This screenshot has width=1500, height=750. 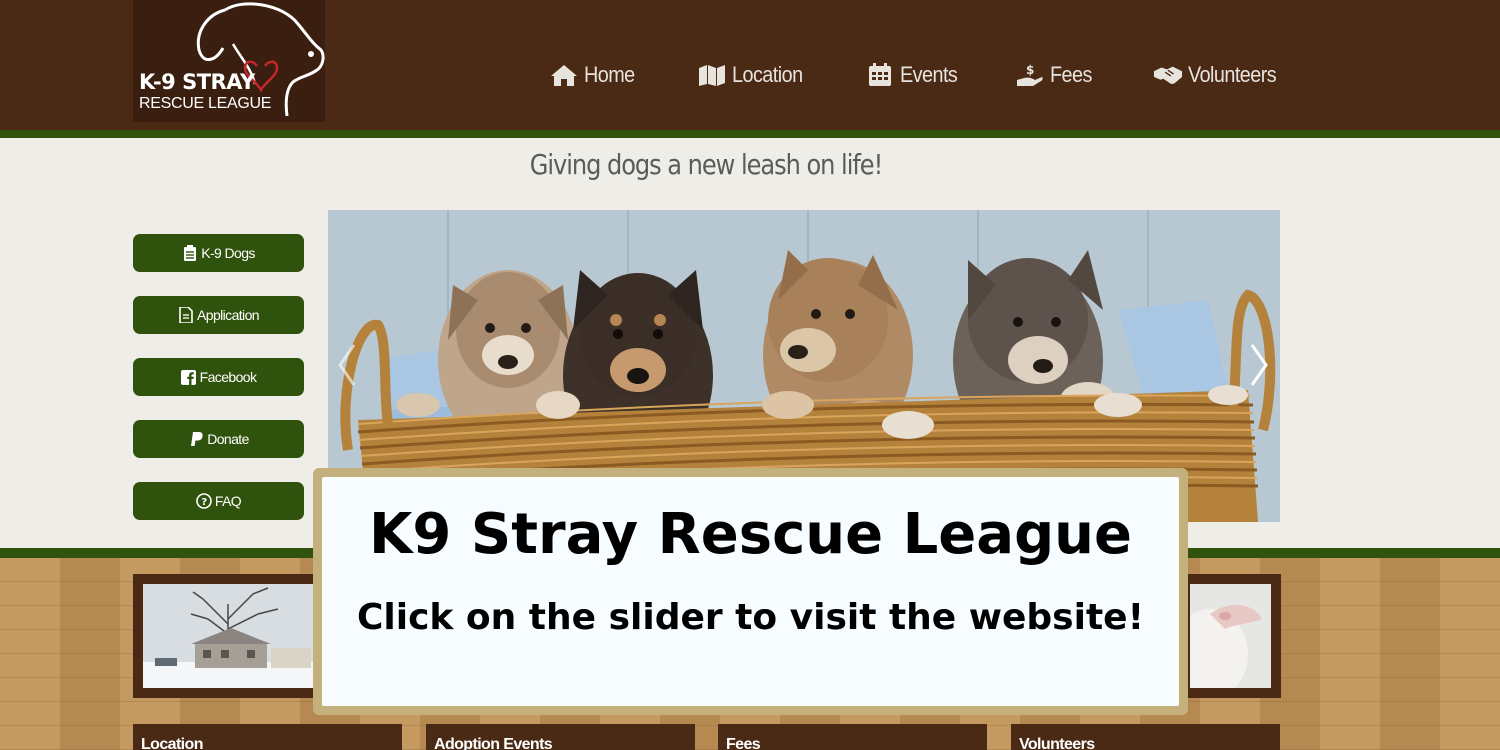 What do you see at coordinates (712, 75) in the screenshot?
I see `map-icon` at bounding box center [712, 75].